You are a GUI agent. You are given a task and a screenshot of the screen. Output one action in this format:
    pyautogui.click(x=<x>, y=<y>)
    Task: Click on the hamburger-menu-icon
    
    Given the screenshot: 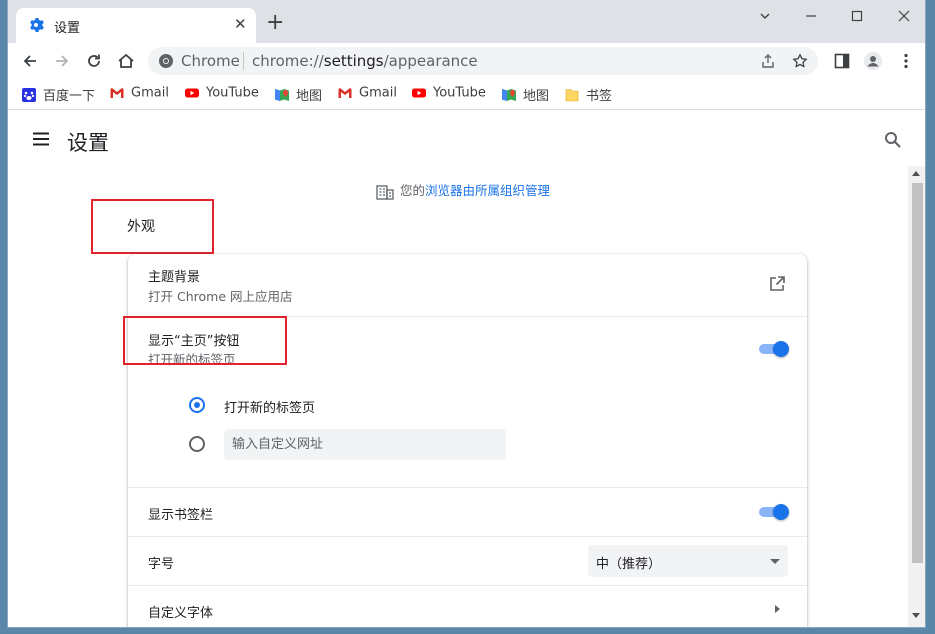 What is the action you would take?
    pyautogui.click(x=41, y=139)
    